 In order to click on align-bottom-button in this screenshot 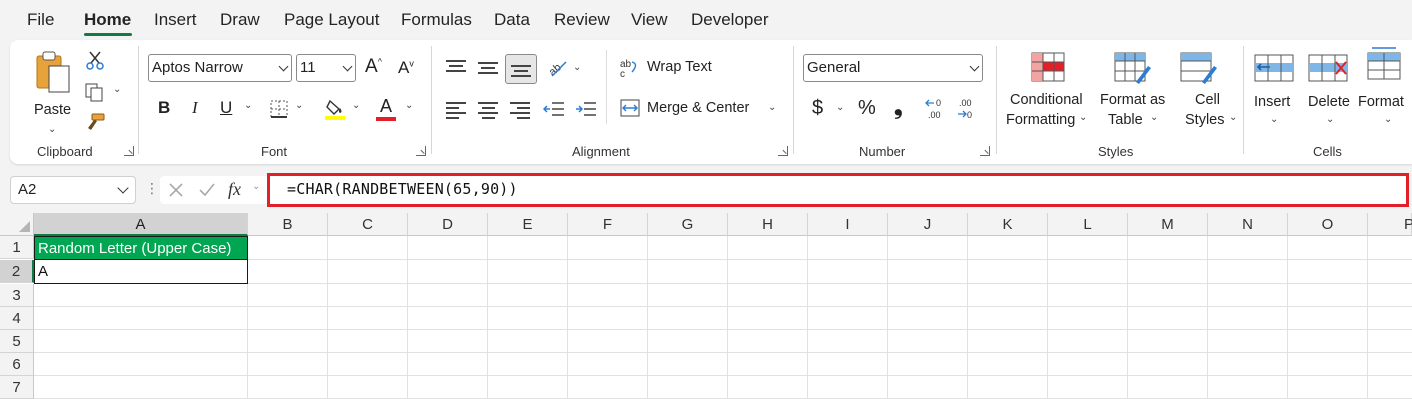, I will do `click(521, 69)`.